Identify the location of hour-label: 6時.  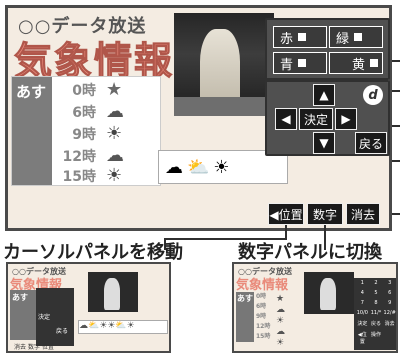
(84, 113).